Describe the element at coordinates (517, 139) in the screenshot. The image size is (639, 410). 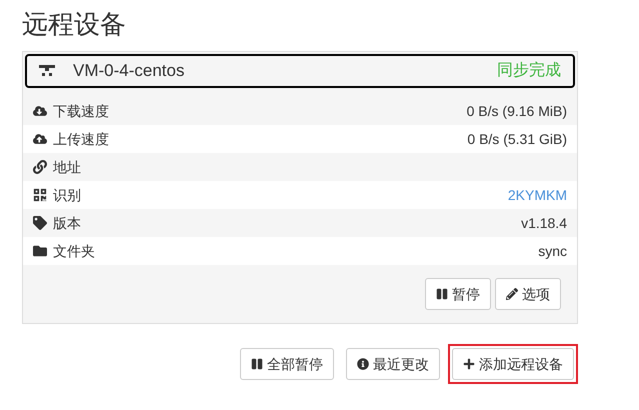
I see `row-value: 0 B/s (5.31 GiB)` at that location.